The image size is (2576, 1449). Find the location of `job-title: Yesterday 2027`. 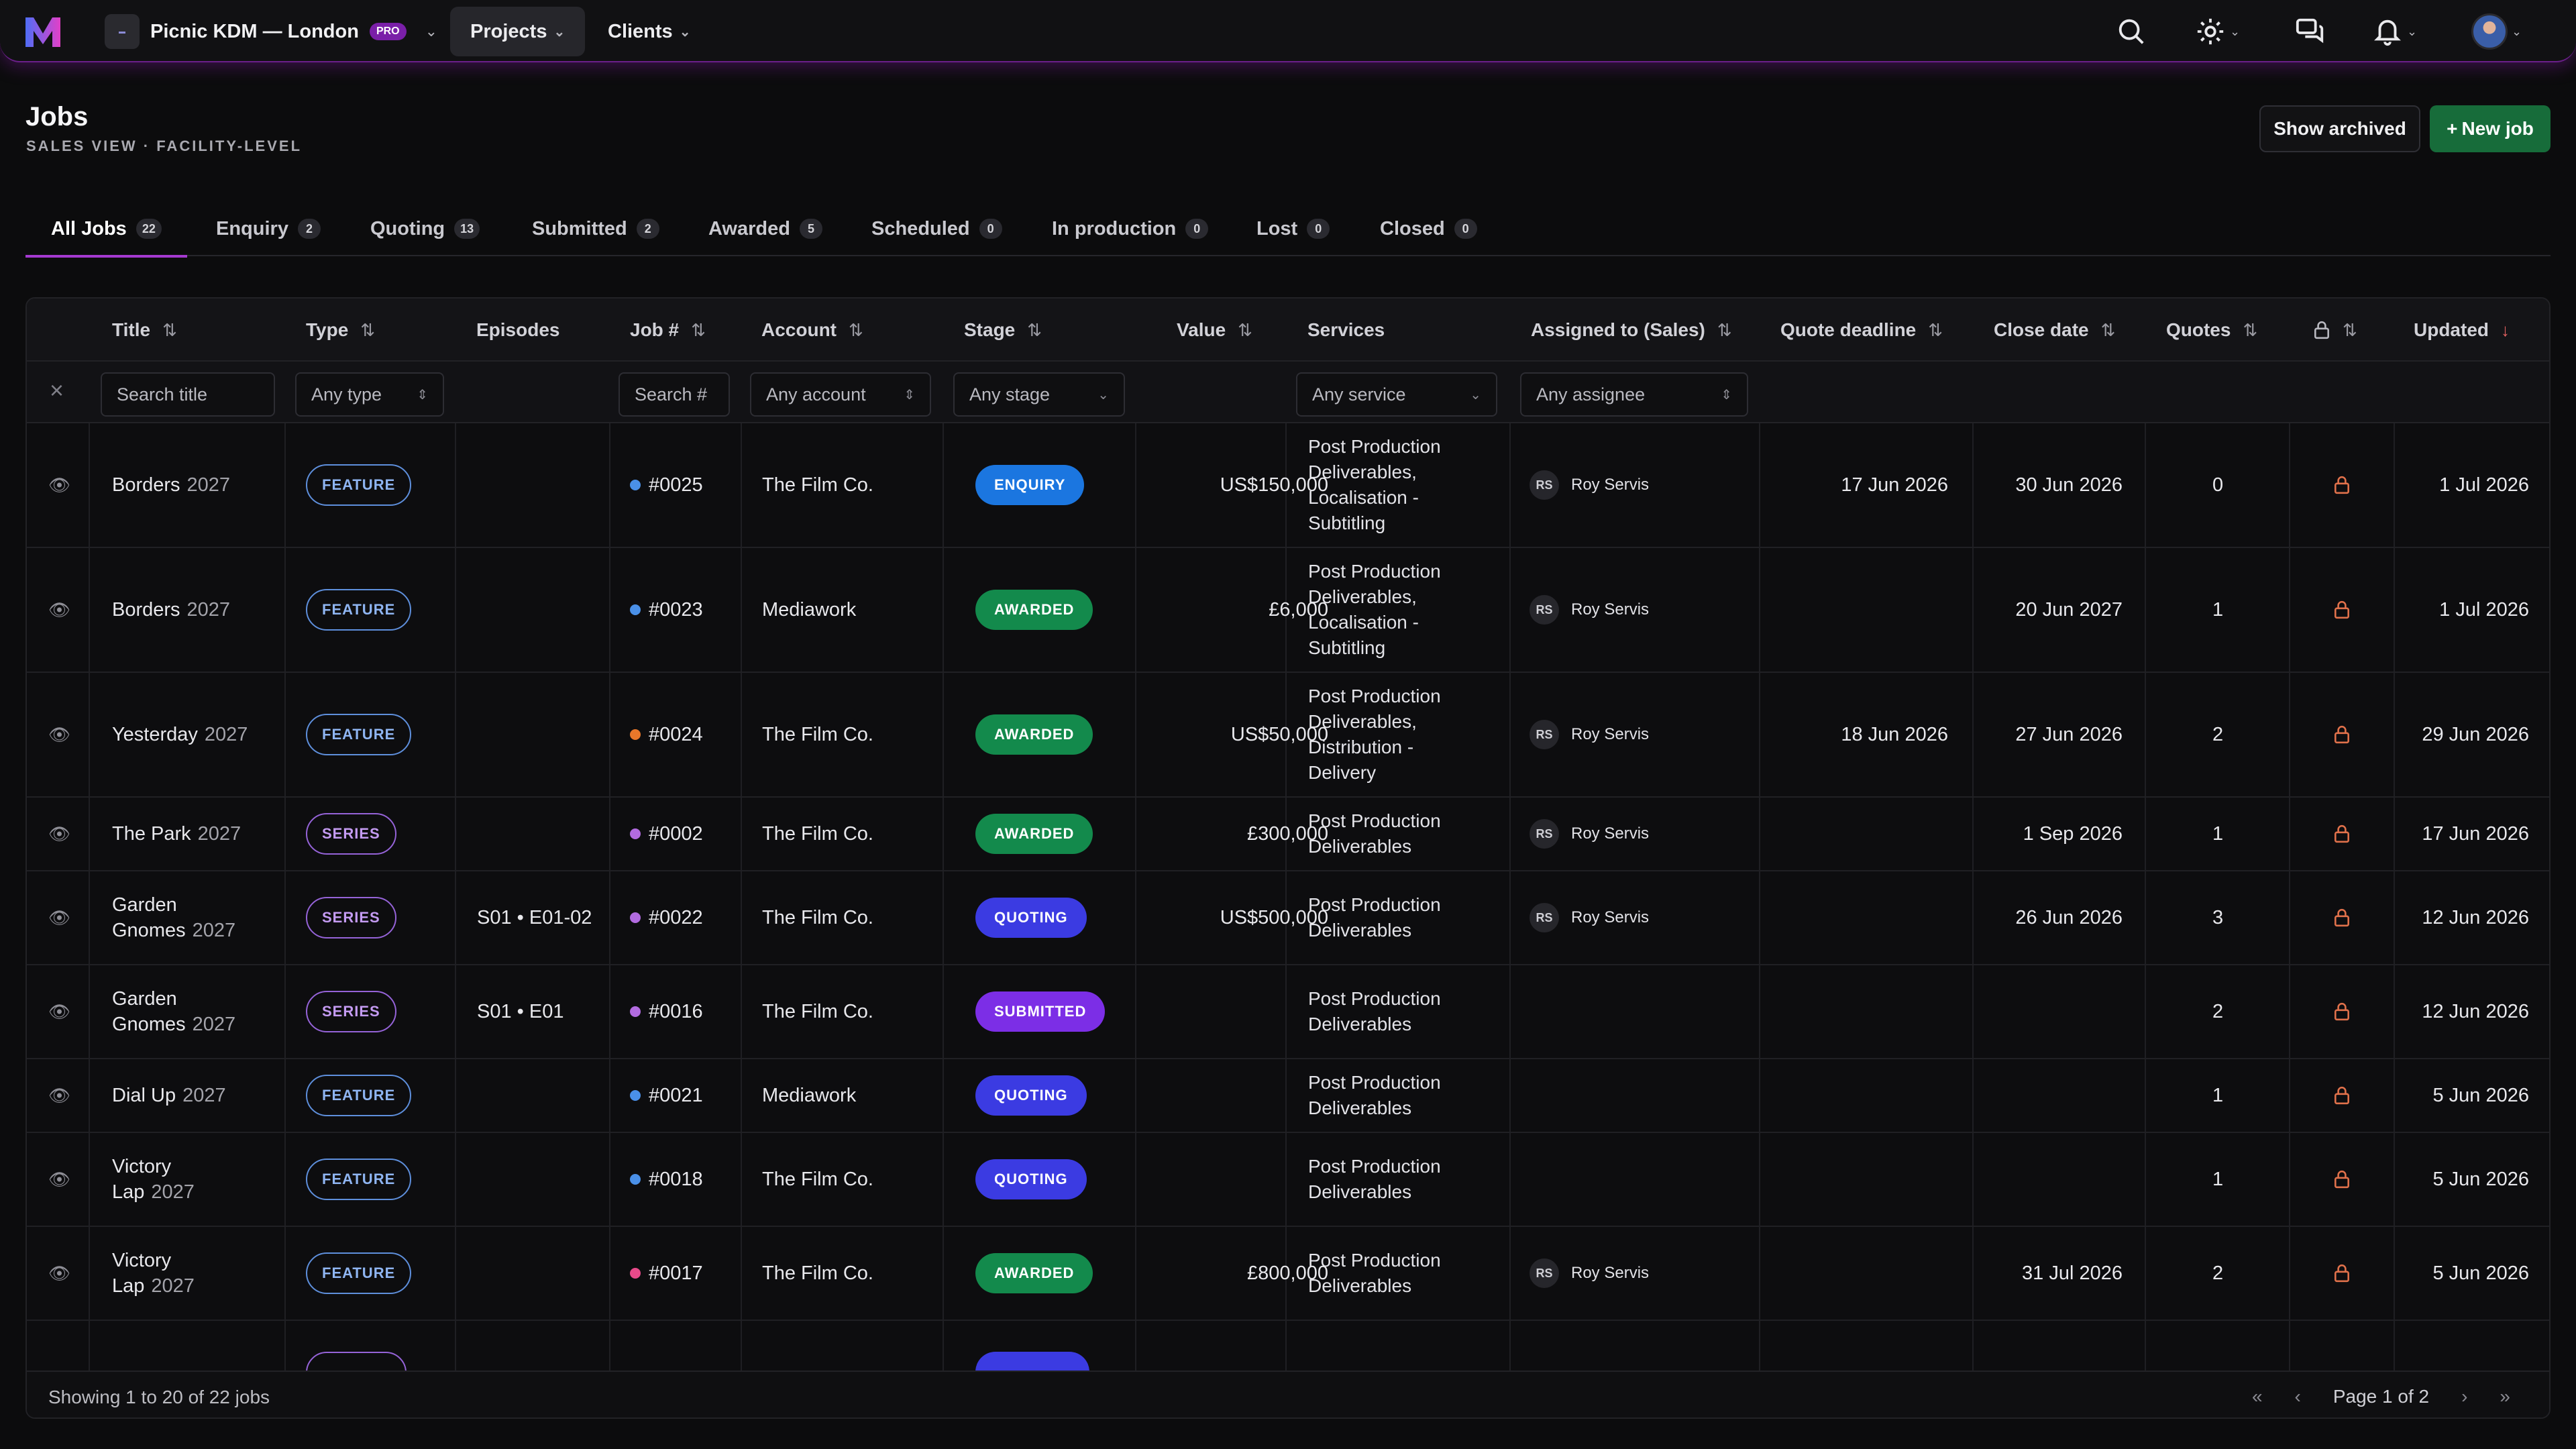

job-title: Yesterday 2027 is located at coordinates (180, 734).